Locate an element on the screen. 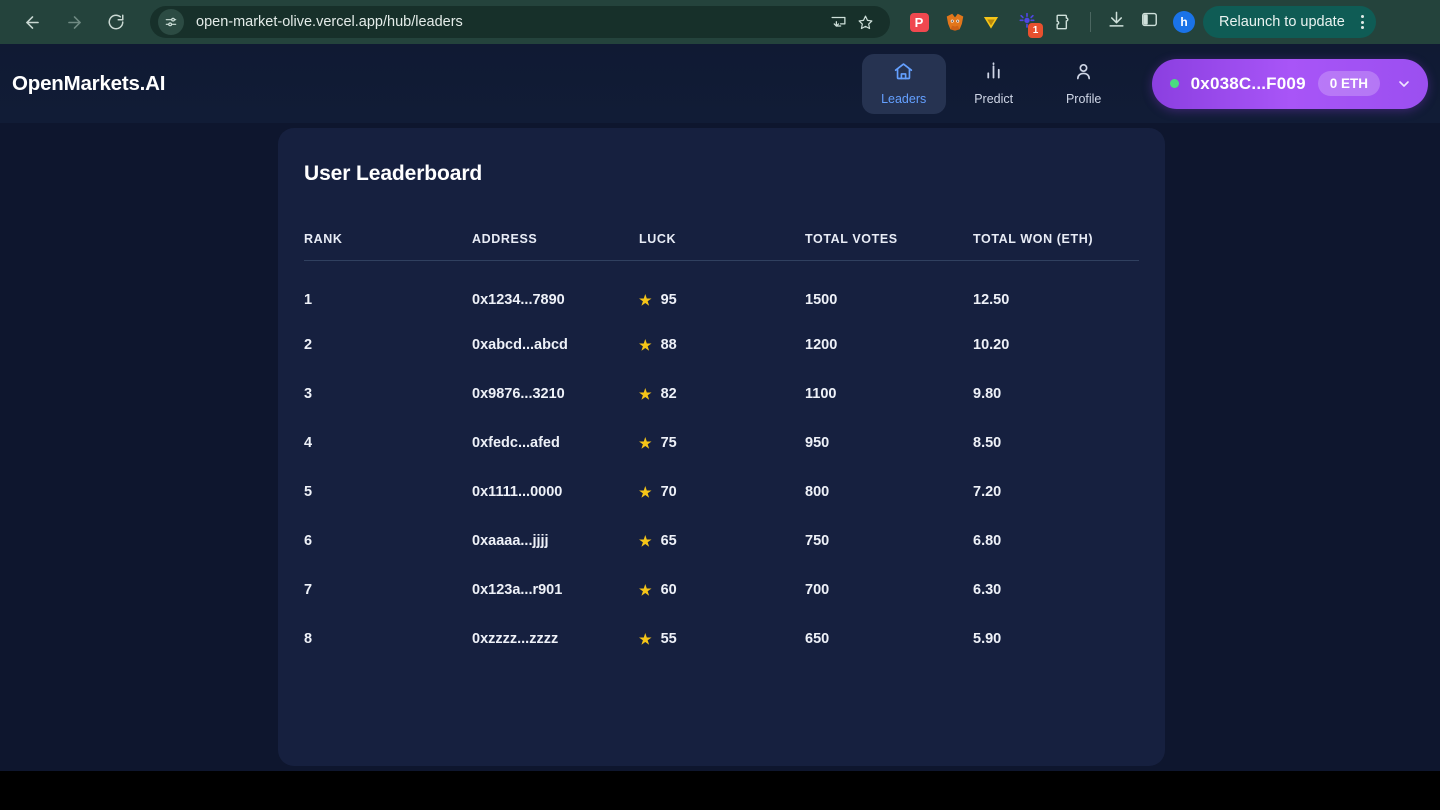 This screenshot has width=1440, height=810. wallet-address: 0x038C...F009 is located at coordinates (1248, 83).